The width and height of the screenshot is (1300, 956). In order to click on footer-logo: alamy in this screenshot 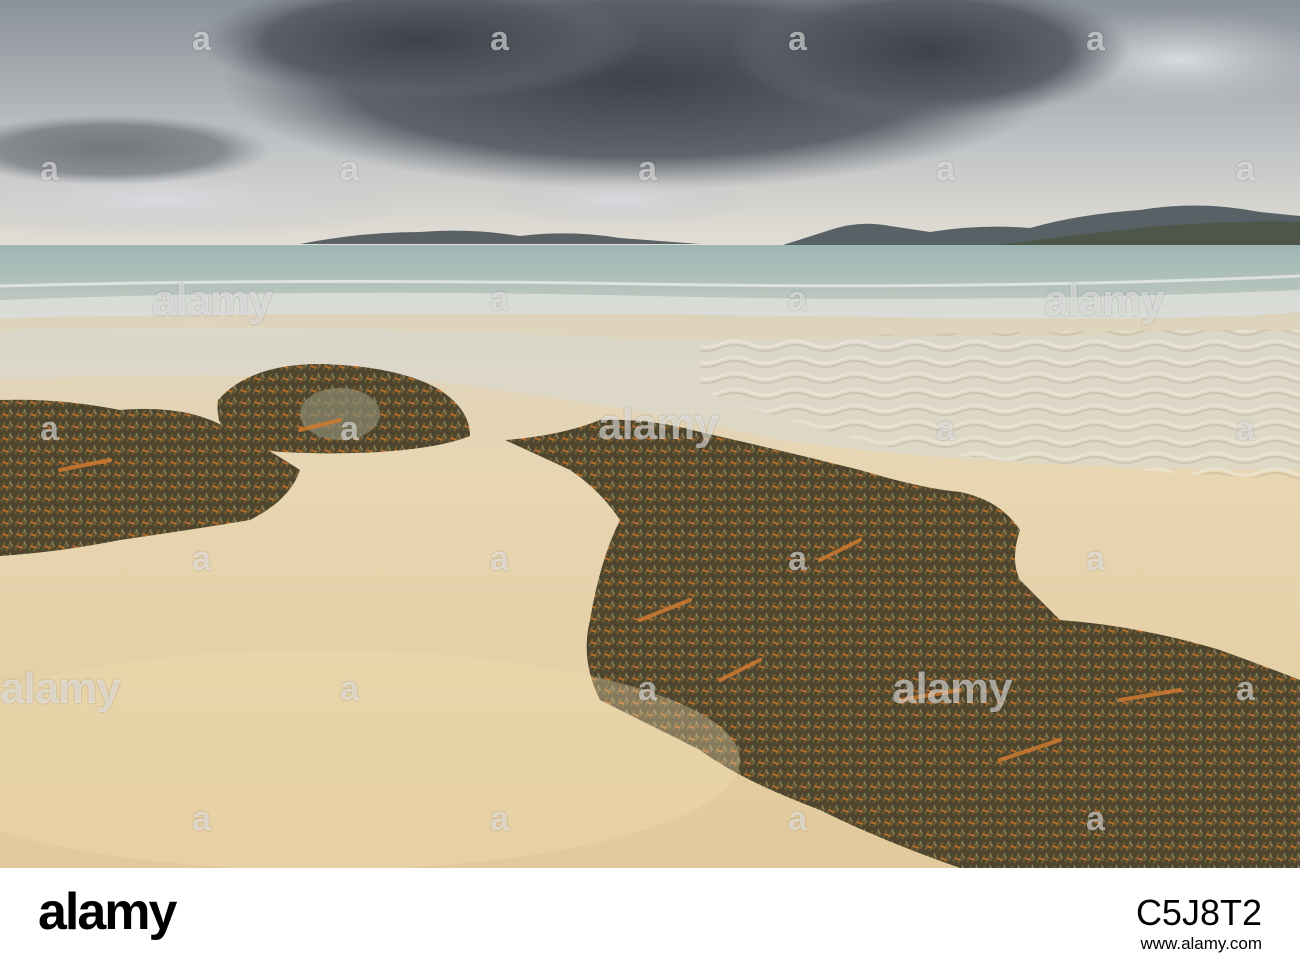, I will do `click(107, 912)`.